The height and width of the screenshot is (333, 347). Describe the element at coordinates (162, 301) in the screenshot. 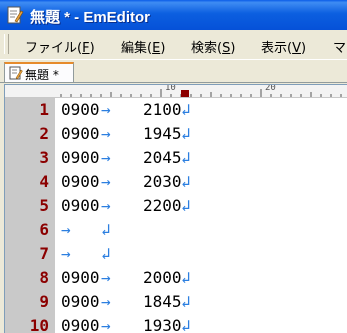

I see `line-end-value: 1845` at that location.